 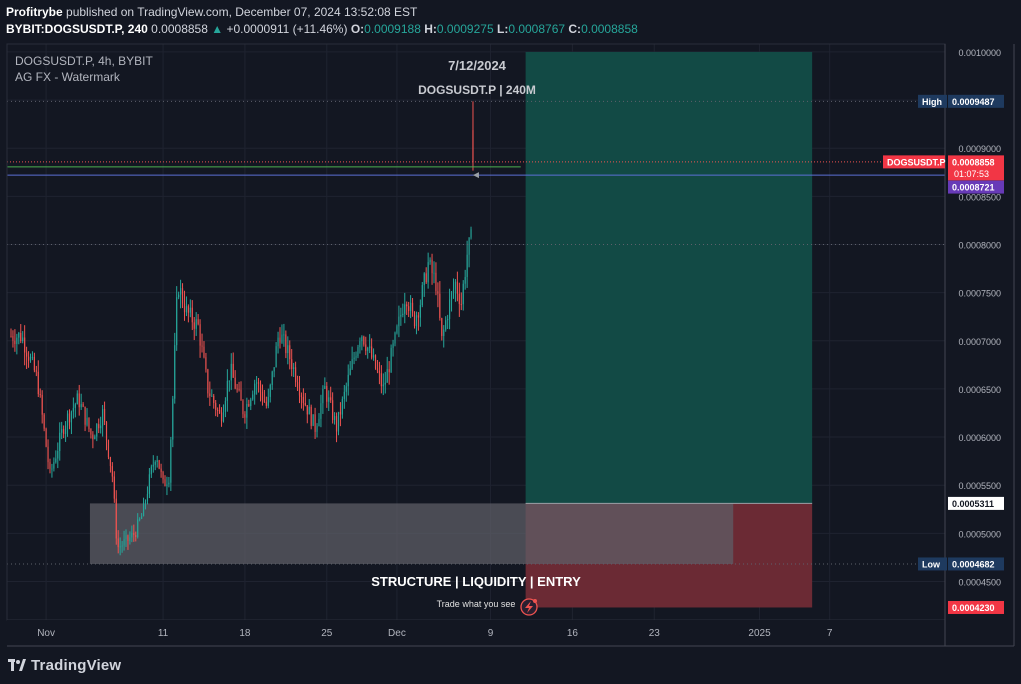 I want to click on time-axis, so click(x=476, y=633).